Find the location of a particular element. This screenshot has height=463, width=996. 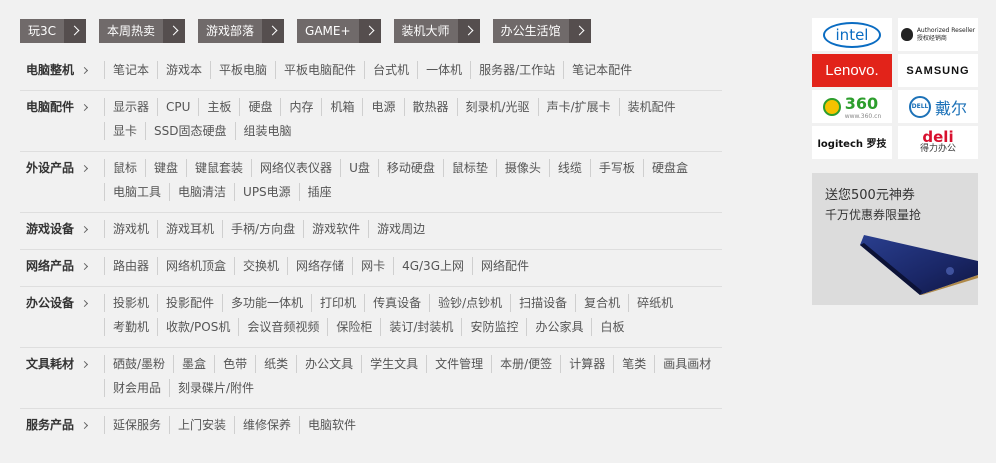

category-link: 文件管理 is located at coordinates (458, 364).